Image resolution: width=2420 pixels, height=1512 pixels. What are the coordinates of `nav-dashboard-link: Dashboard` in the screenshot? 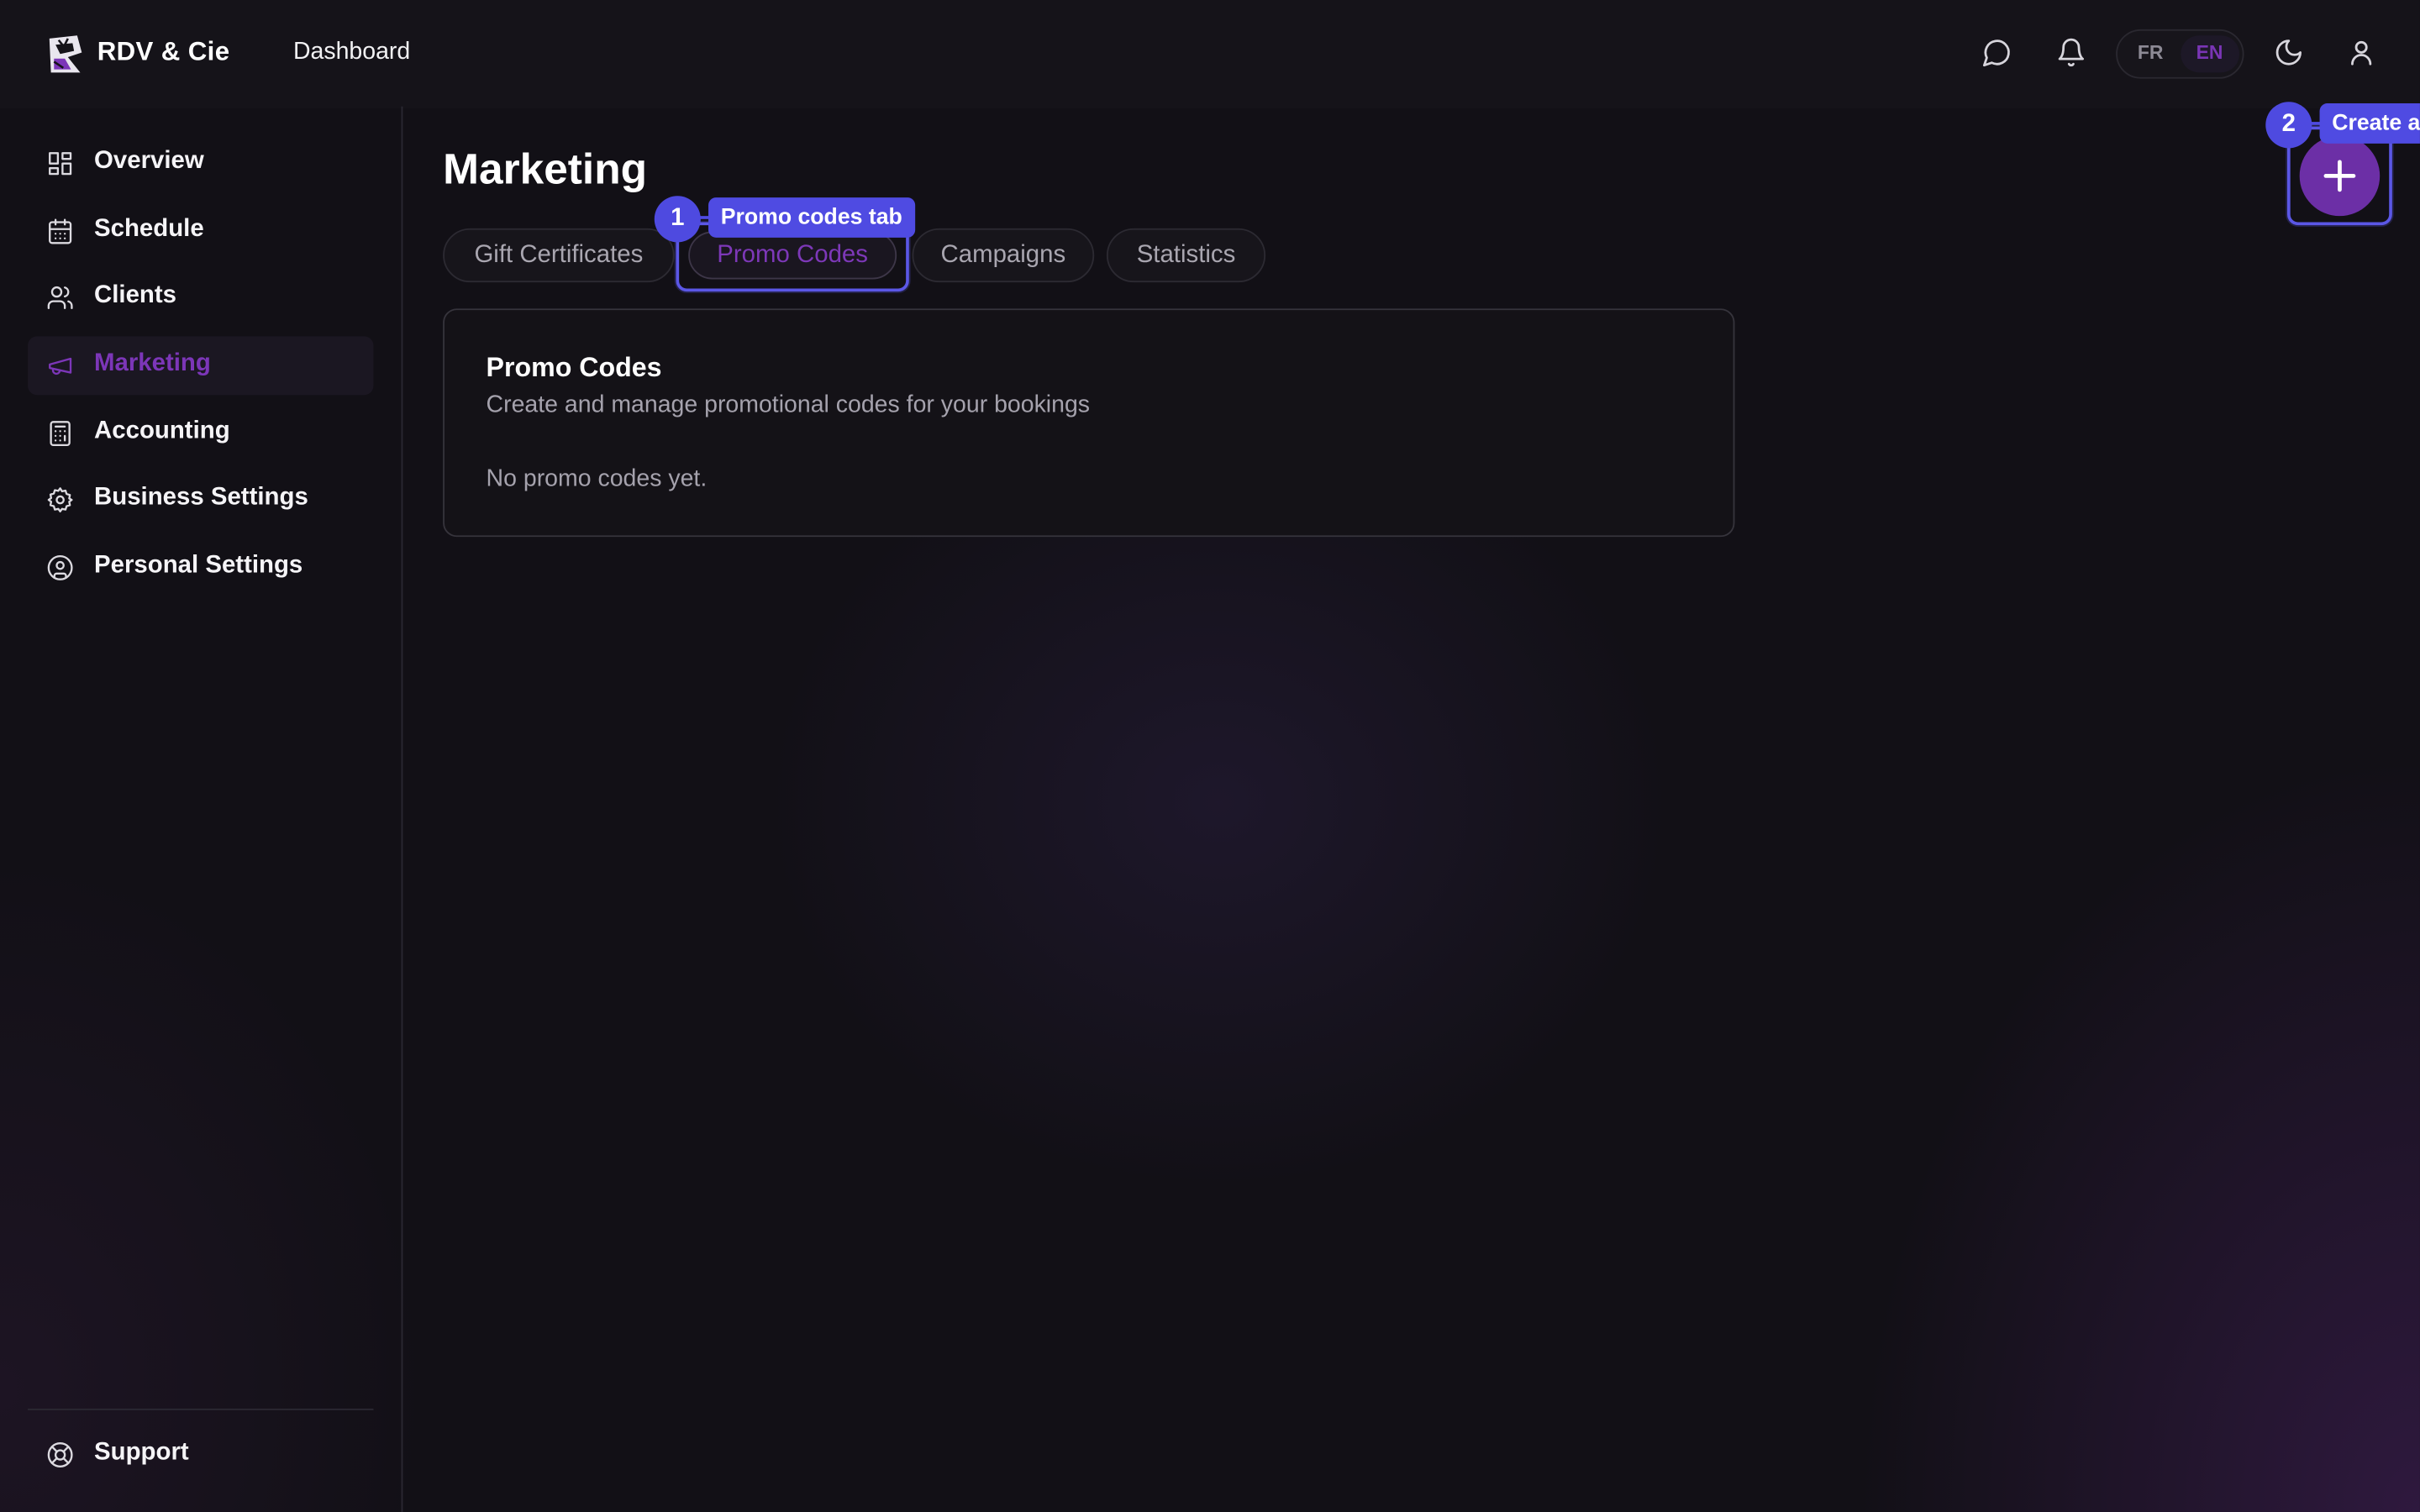 It's located at (352, 52).